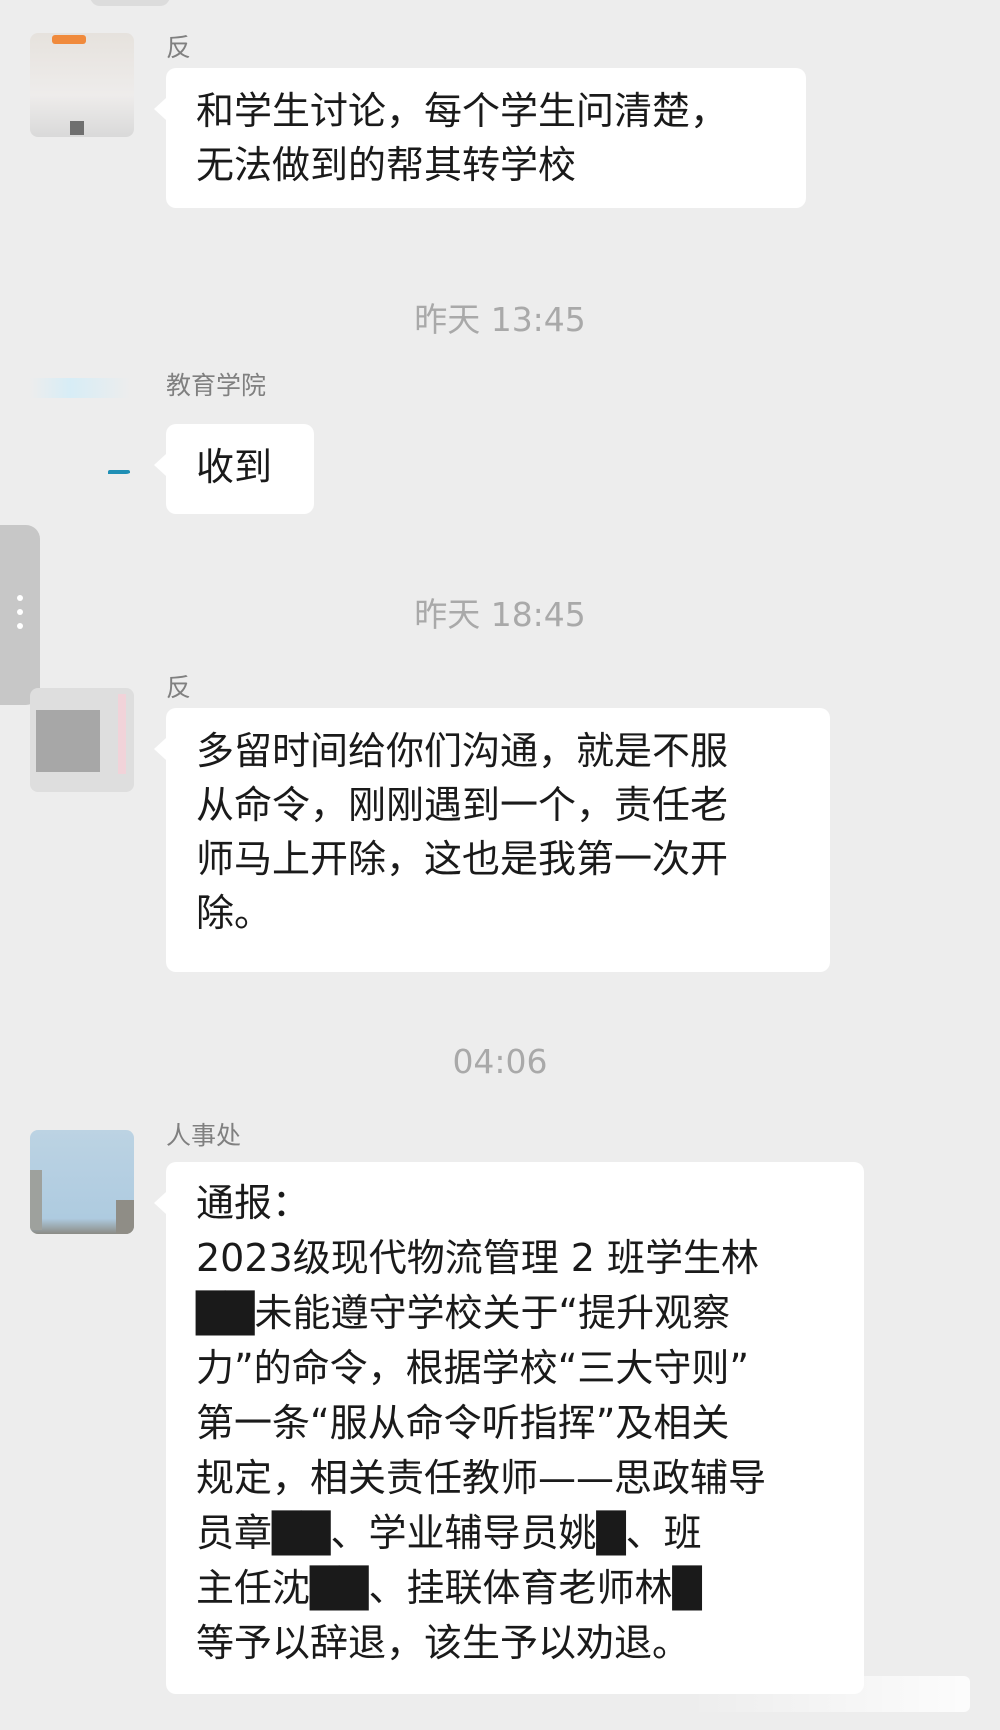 Image resolution: width=1000 pixels, height=1730 pixels. What do you see at coordinates (449, 1533) in the screenshot?
I see `message-line: 员章██、学业辅导员姚█、班` at bounding box center [449, 1533].